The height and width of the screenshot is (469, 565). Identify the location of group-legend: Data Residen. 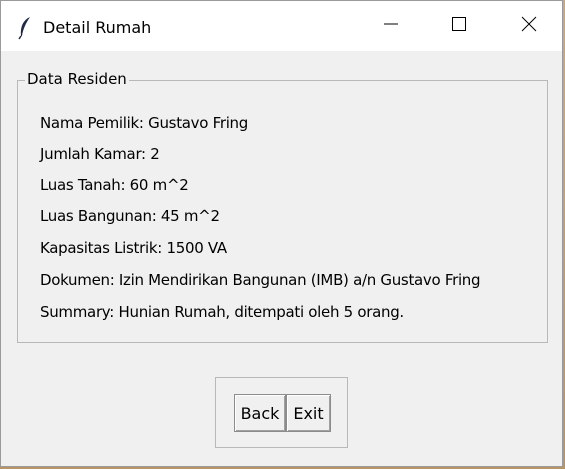
(77, 79).